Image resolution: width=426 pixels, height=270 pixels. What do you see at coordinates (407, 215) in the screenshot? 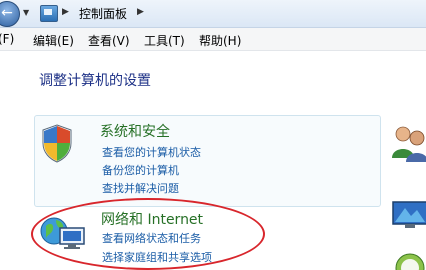
I see `appearance-monitor-icon` at bounding box center [407, 215].